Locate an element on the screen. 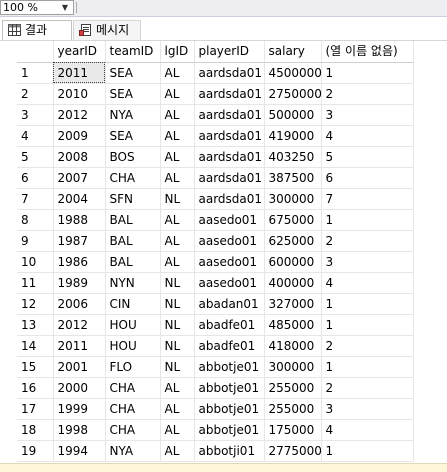 Image resolution: width=447 pixels, height=472 pixels. cell-salary: 327000 is located at coordinates (293, 304).